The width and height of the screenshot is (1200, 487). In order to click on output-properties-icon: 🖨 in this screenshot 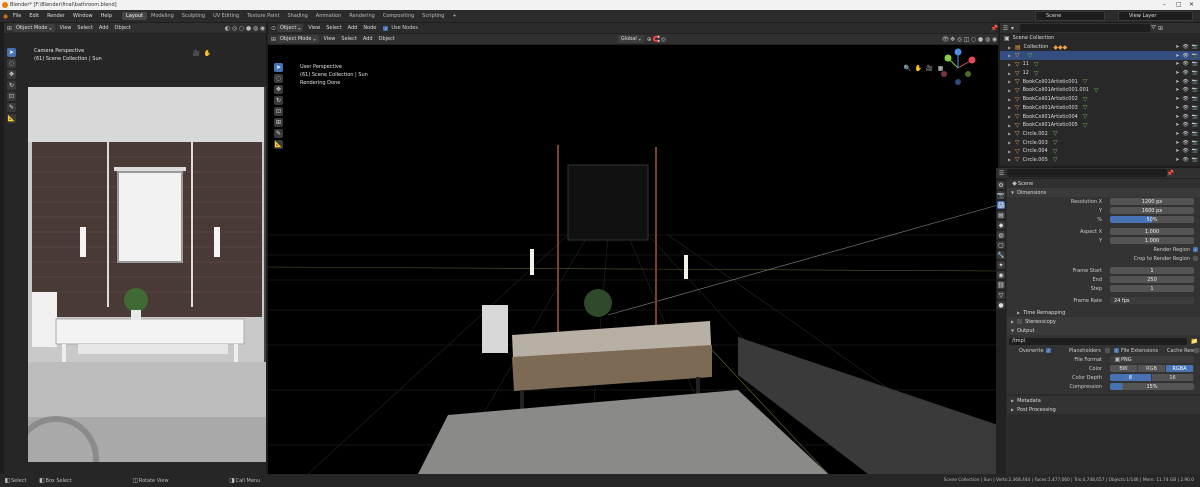, I will do `click(1001, 205)`.